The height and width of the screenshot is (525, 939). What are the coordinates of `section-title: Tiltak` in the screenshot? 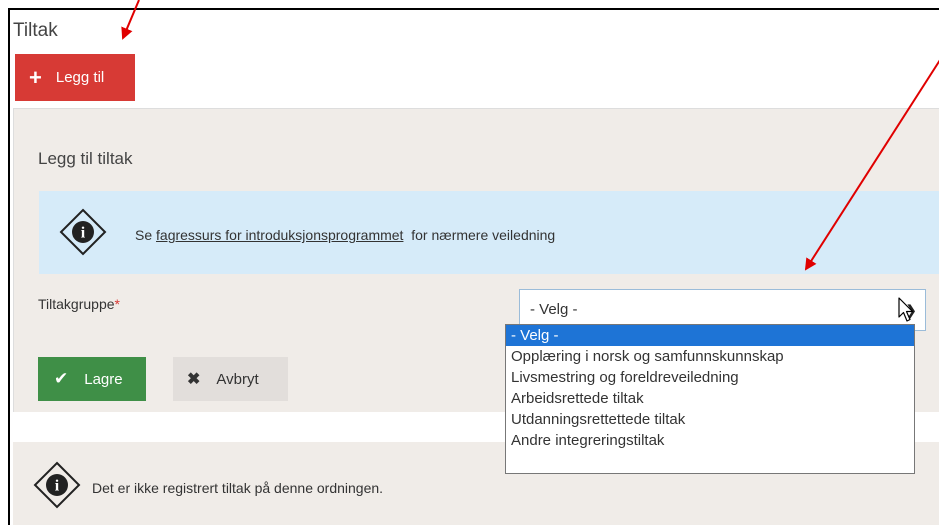 It's located at (35, 30).